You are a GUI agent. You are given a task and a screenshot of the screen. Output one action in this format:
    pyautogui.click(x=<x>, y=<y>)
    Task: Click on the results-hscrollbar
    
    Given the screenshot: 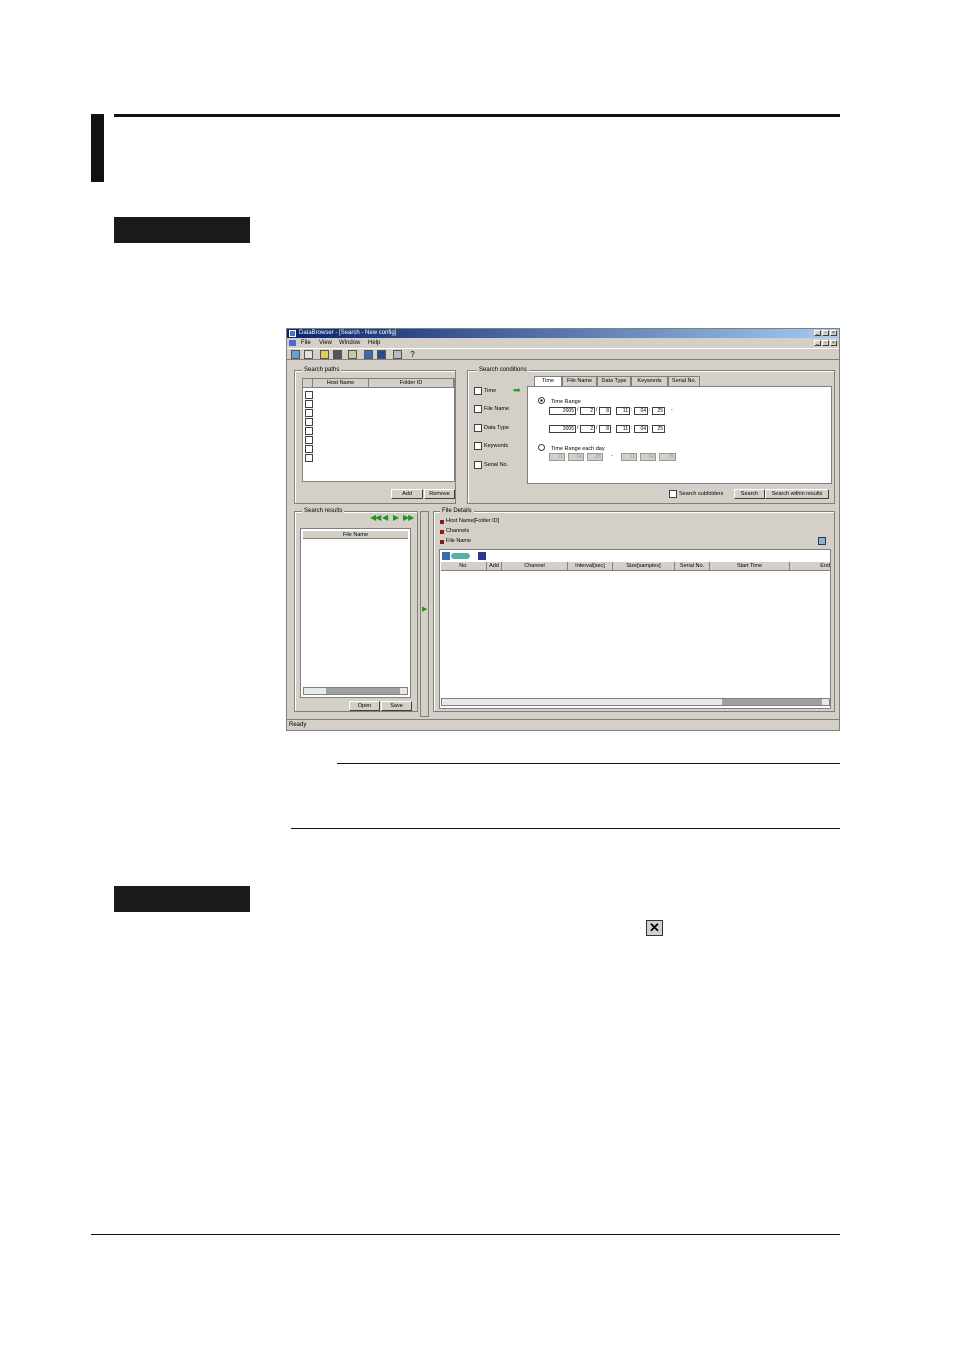 What is the action you would take?
    pyautogui.click(x=355, y=691)
    